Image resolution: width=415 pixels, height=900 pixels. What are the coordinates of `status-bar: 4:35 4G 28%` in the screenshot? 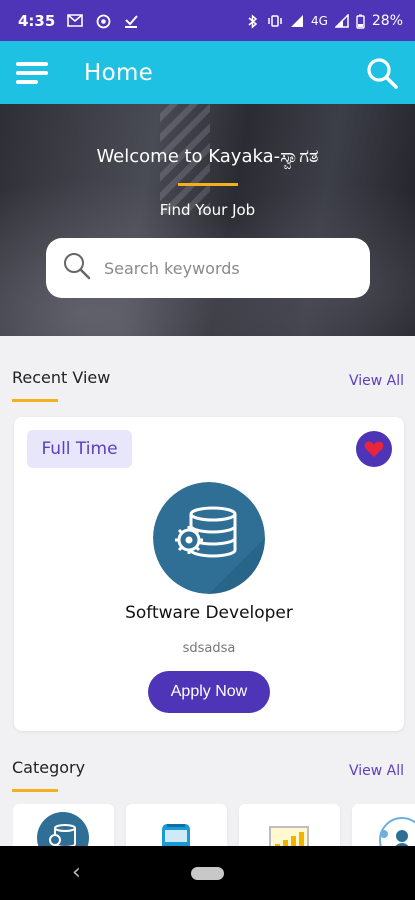 It's located at (207, 20).